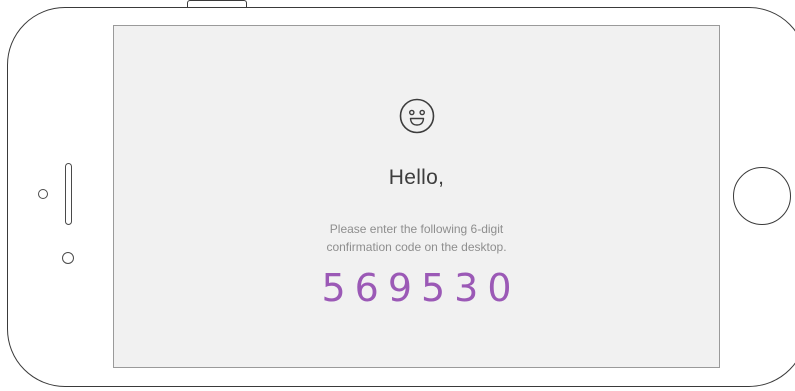 The image size is (795, 391). What do you see at coordinates (68, 194) in the screenshot?
I see `earpiece-speaker` at bounding box center [68, 194].